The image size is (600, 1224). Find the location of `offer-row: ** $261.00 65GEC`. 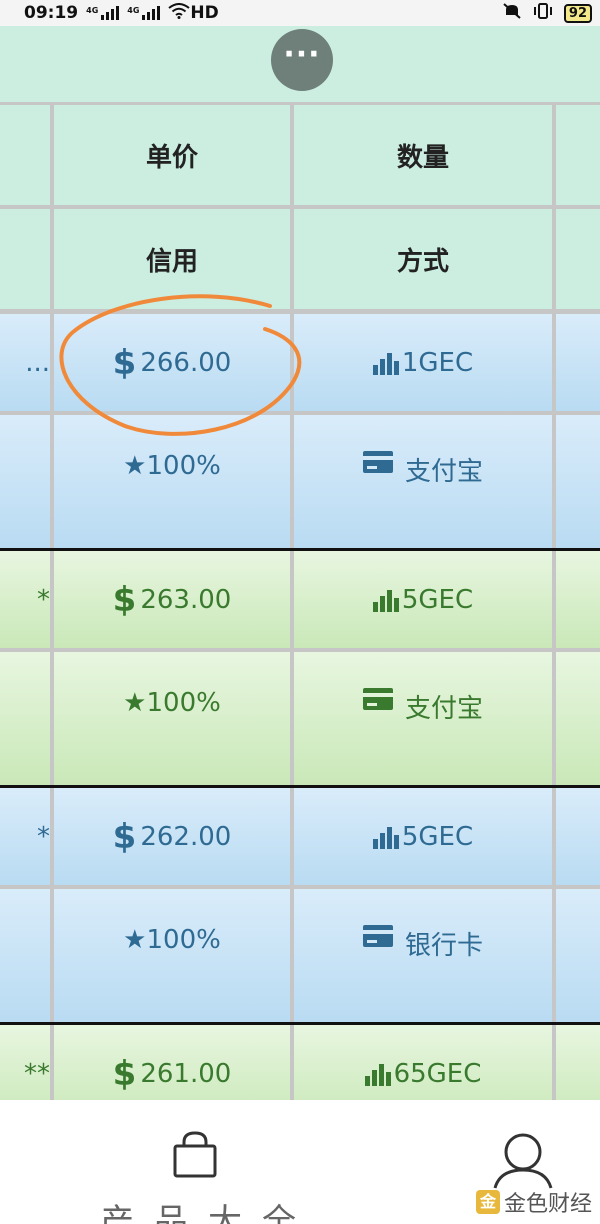

offer-row: ** $261.00 65GEC is located at coordinates (300, 1062).